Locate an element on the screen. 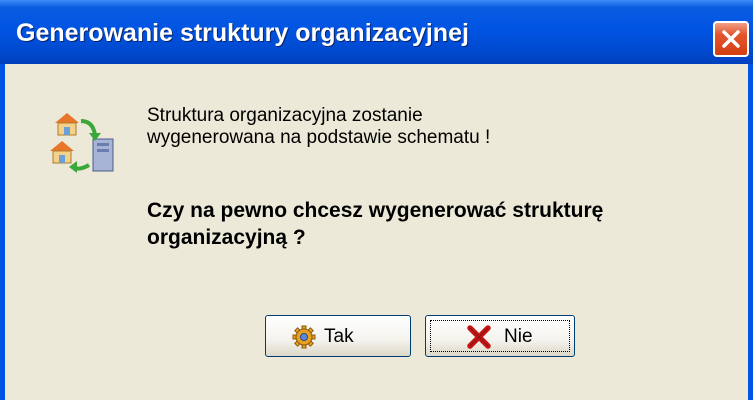 Image resolution: width=753 pixels, height=400 pixels. message-line-2: wygenerowana na podstawie schematu ! is located at coordinates (319, 137).